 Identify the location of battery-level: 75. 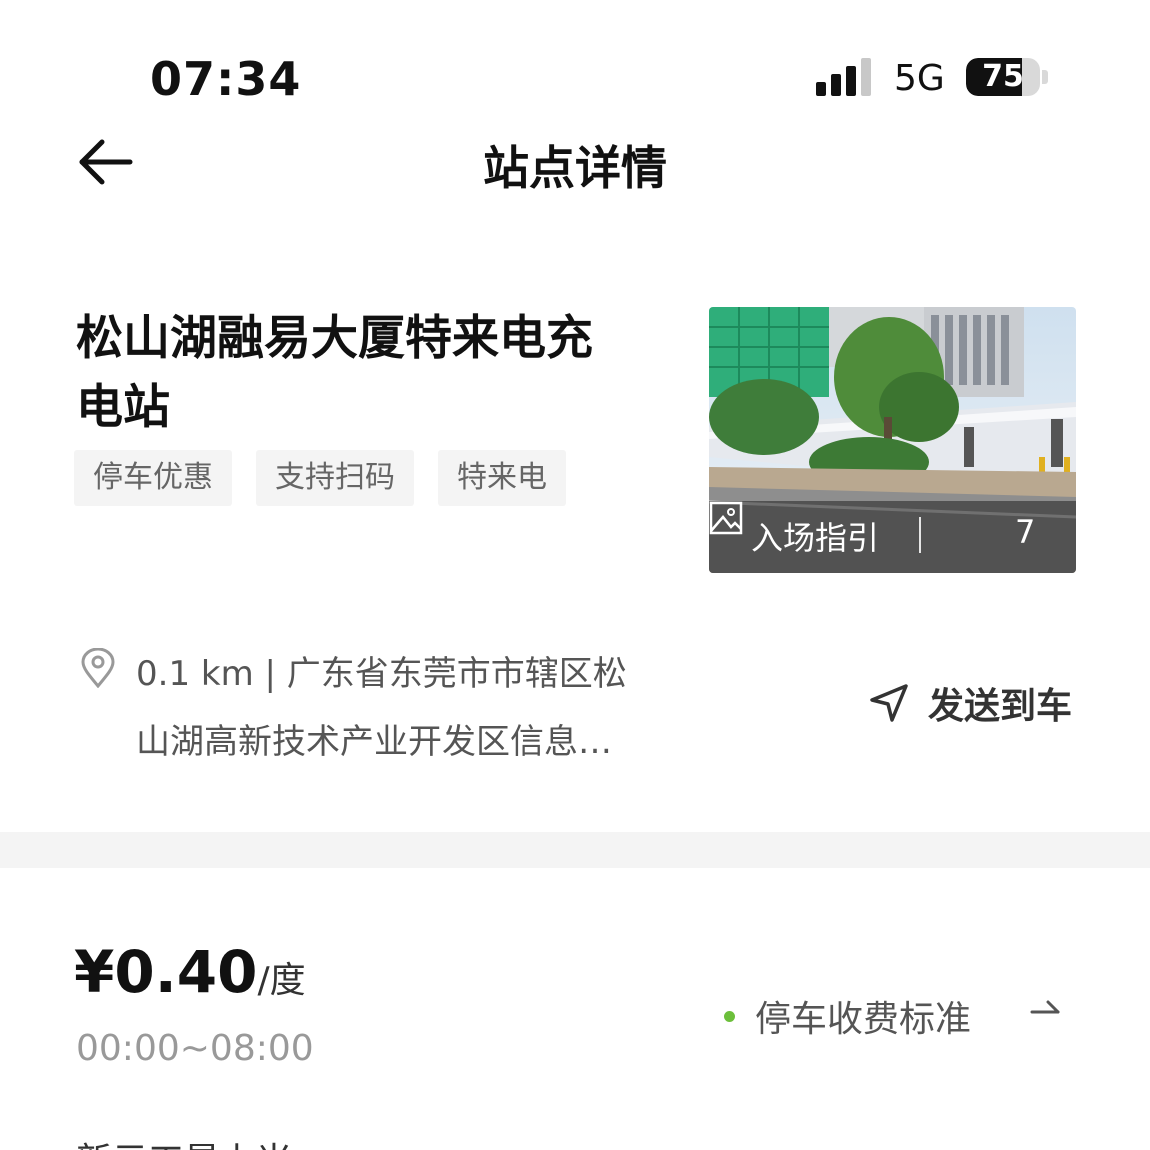
(1003, 76).